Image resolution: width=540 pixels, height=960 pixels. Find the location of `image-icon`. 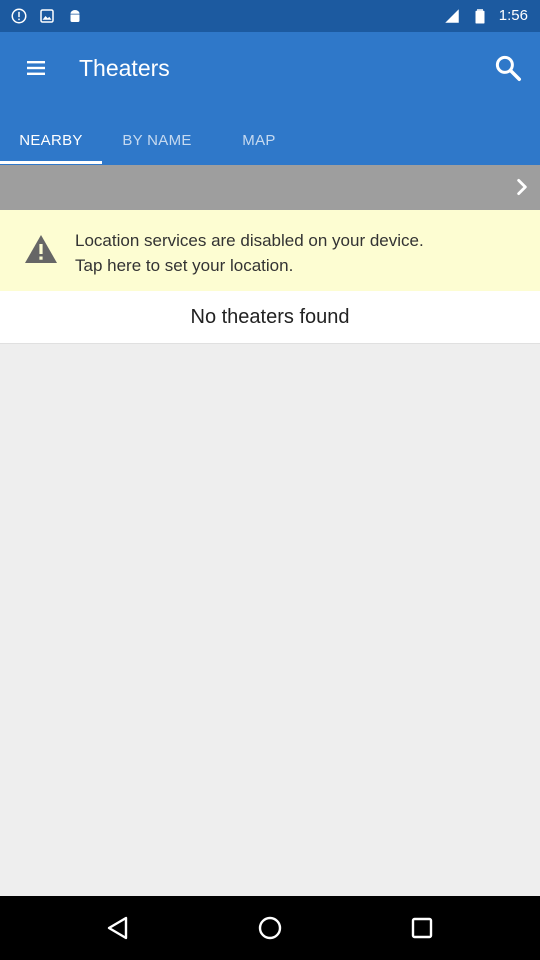

image-icon is located at coordinates (47, 16).